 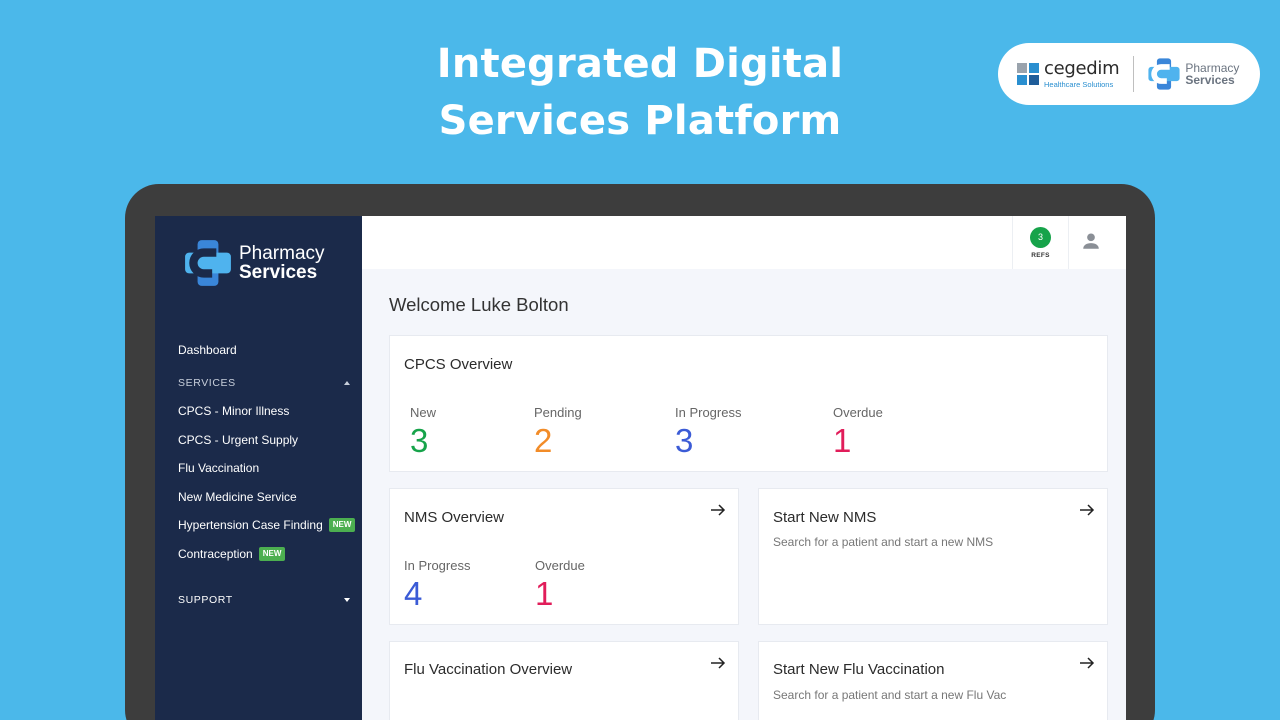 What do you see at coordinates (558, 412) in the screenshot?
I see `stat-label-pending: Pending` at bounding box center [558, 412].